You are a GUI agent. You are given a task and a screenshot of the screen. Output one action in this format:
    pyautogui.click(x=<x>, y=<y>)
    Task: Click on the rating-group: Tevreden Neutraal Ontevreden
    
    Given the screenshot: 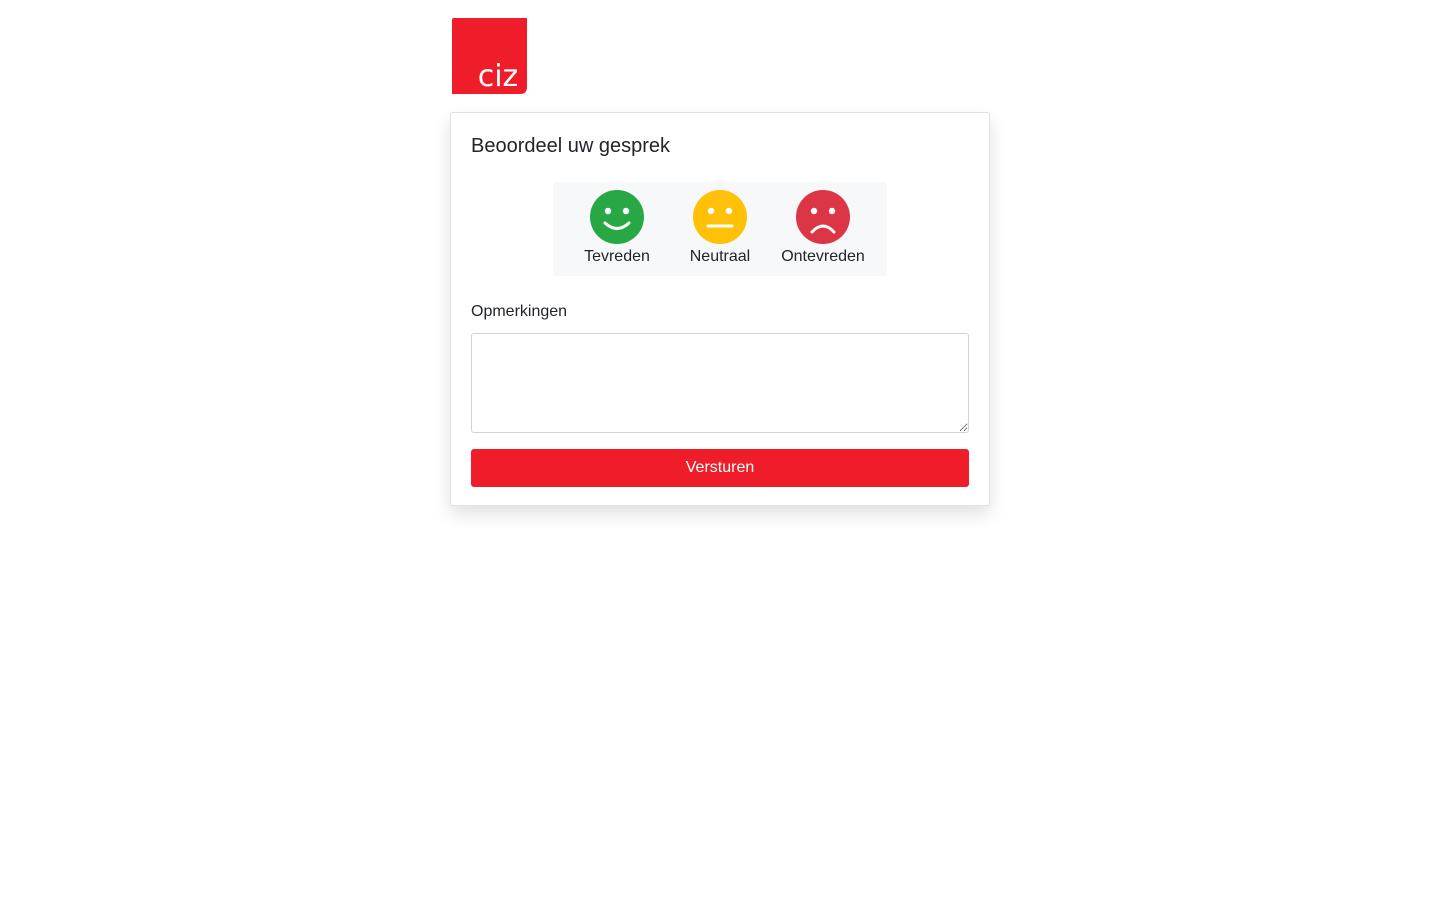 What is the action you would take?
    pyautogui.click(x=720, y=229)
    